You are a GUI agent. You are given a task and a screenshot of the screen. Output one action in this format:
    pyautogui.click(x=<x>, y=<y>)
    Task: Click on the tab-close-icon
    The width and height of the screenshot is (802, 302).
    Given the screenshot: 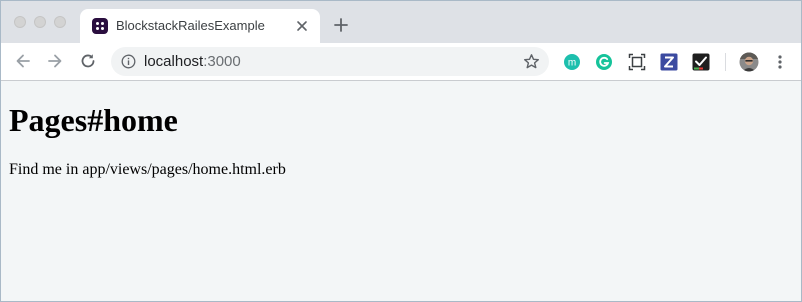 What is the action you would take?
    pyautogui.click(x=302, y=26)
    